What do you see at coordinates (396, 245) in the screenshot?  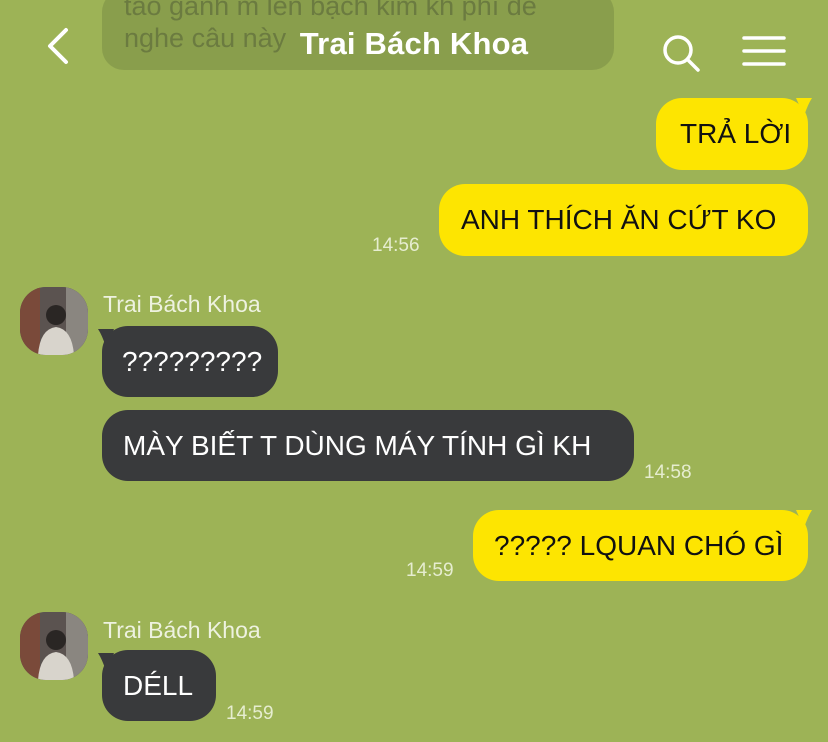 I see `message-time: 14:56` at bounding box center [396, 245].